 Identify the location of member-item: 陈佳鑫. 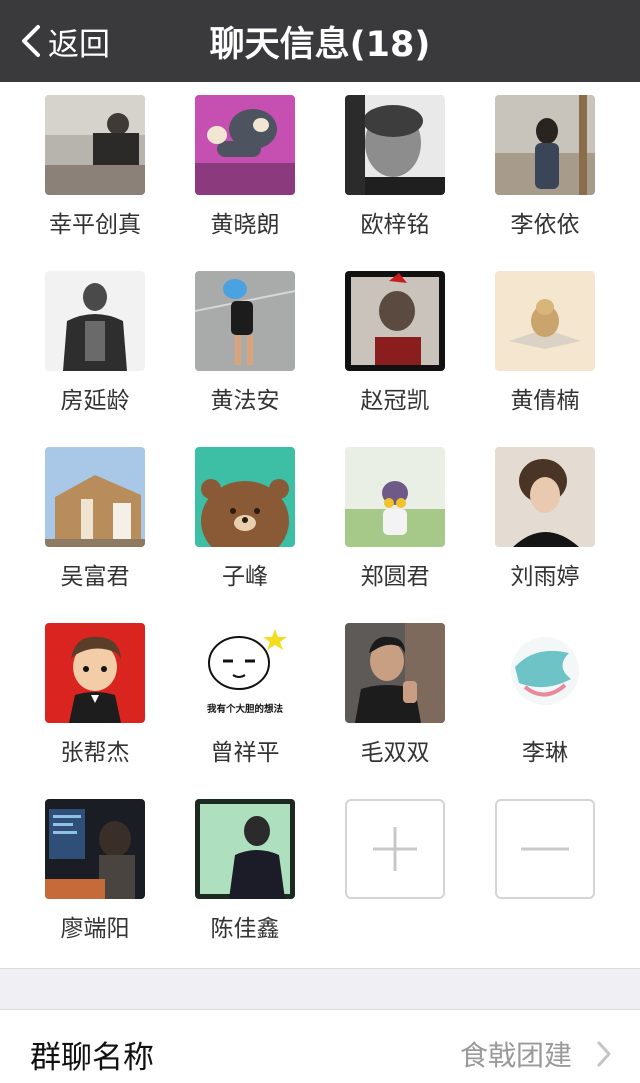
(245, 871).